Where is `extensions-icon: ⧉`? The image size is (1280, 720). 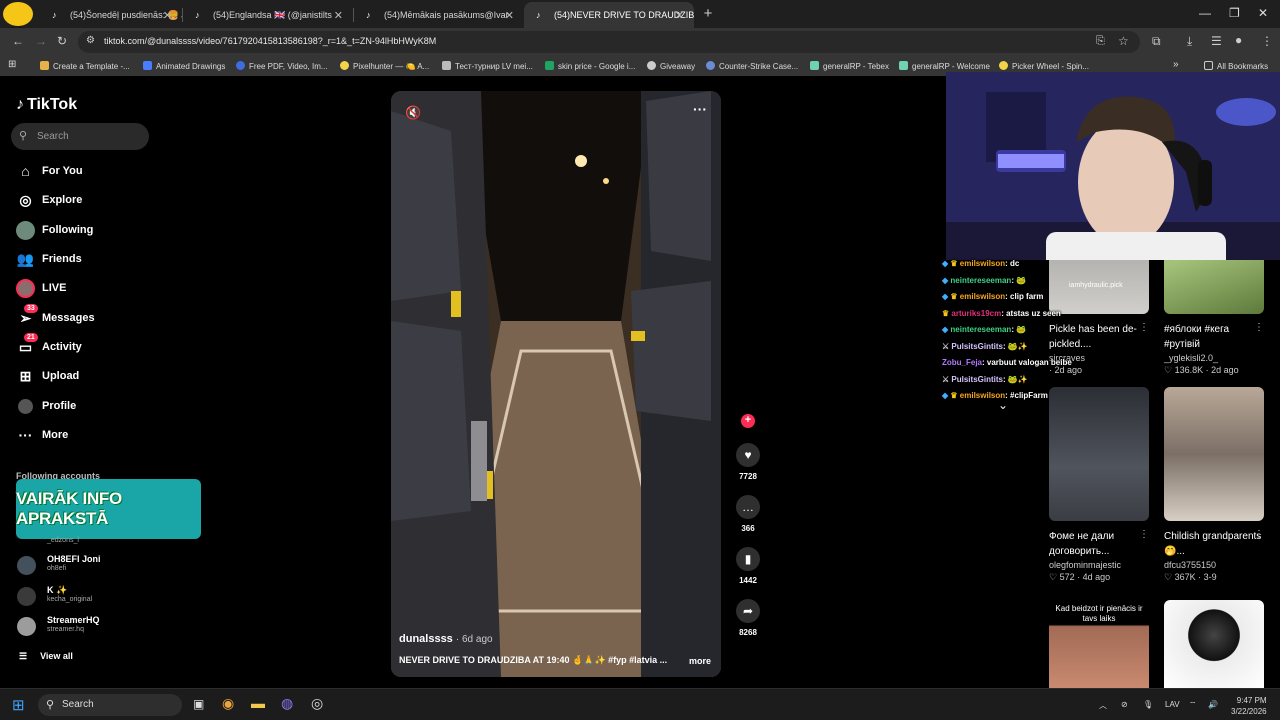 extensions-icon: ⧉ is located at coordinates (1156, 41).